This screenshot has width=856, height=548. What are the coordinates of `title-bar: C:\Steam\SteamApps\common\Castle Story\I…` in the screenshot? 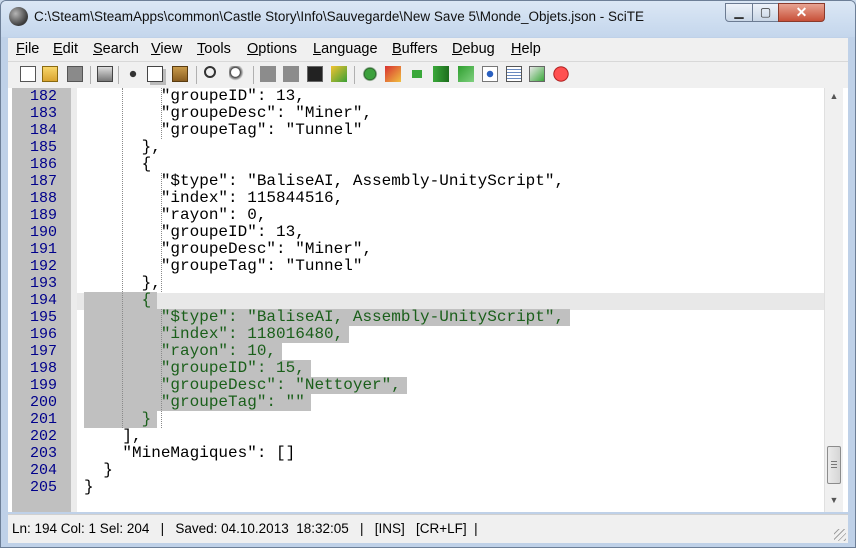 It's located at (428, 19).